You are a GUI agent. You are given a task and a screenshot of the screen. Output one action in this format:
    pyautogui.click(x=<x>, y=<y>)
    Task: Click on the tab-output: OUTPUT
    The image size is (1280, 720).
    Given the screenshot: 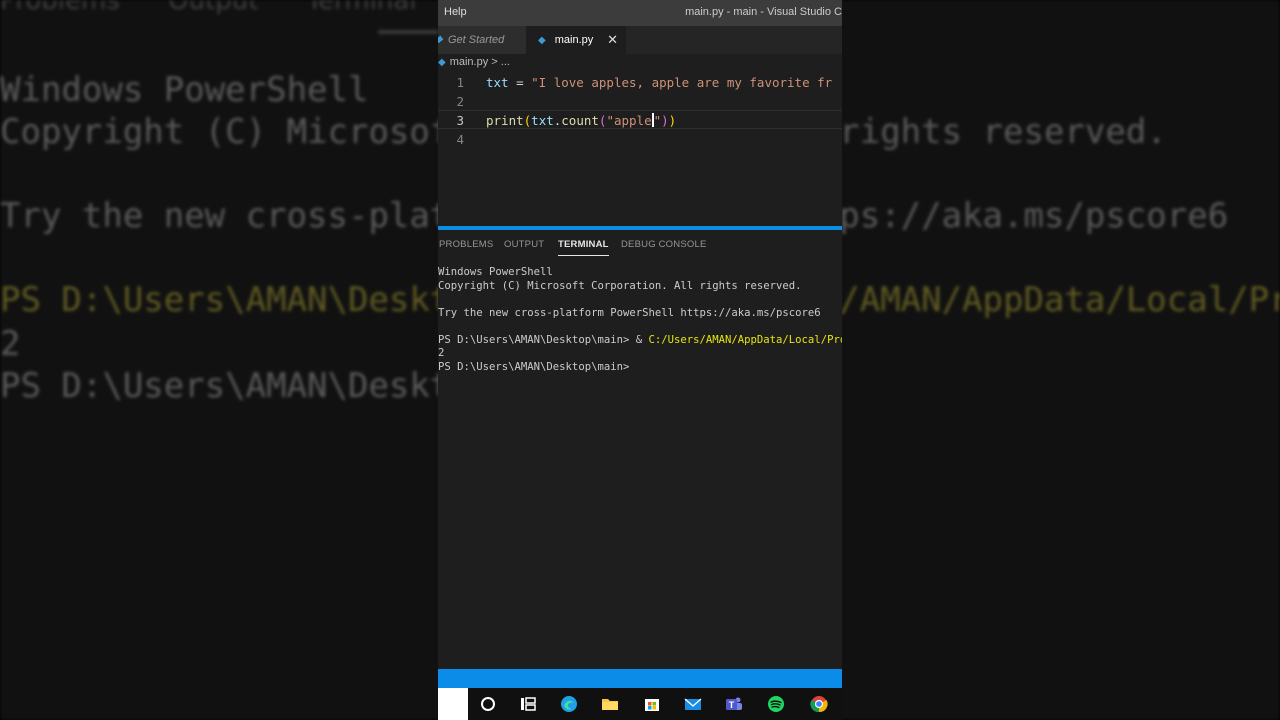 What is the action you would take?
    pyautogui.click(x=524, y=244)
    